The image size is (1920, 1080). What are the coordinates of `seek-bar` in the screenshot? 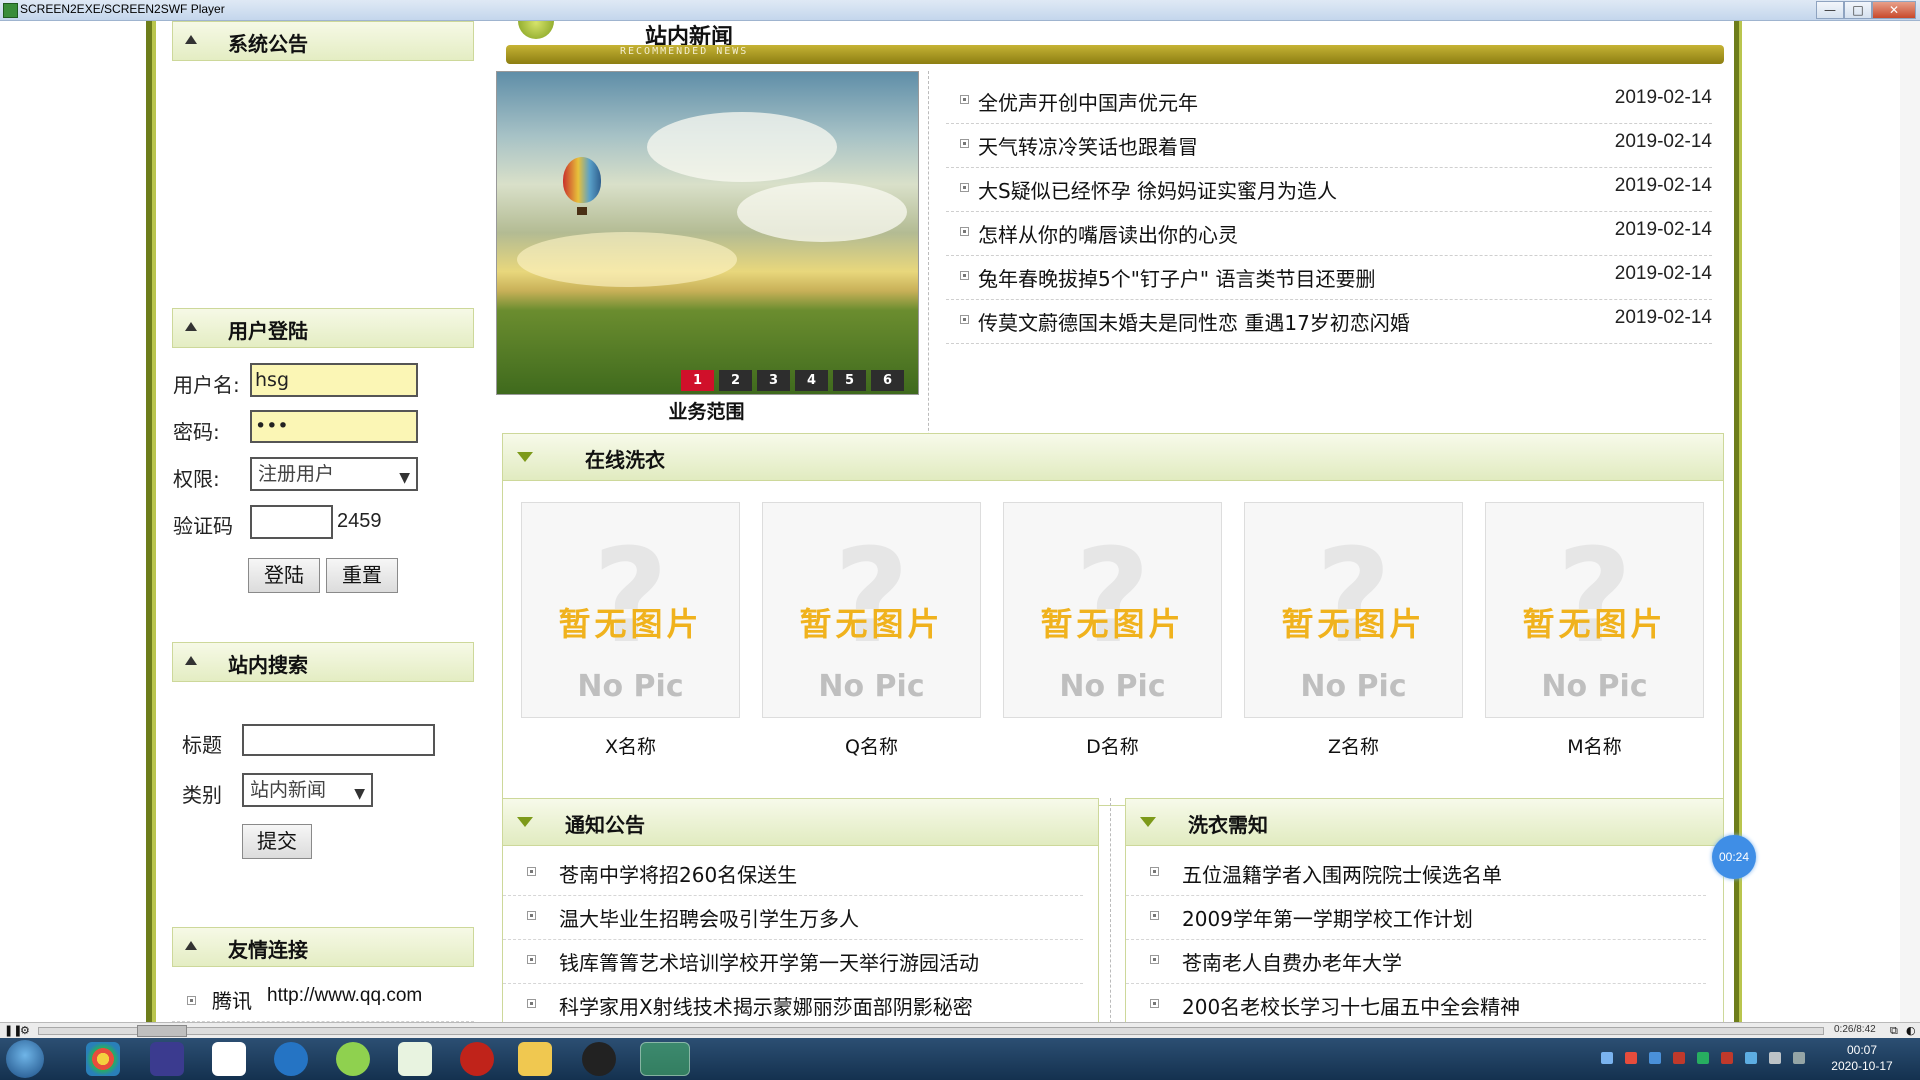 It's located at (931, 1031).